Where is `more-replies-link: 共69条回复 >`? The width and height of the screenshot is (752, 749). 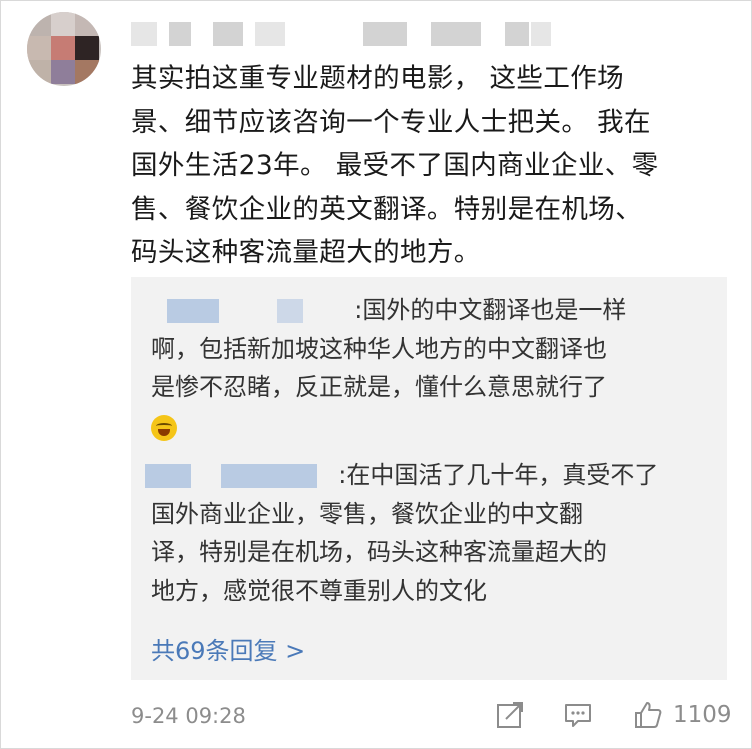 more-replies-link: 共69条回复 > is located at coordinates (228, 648).